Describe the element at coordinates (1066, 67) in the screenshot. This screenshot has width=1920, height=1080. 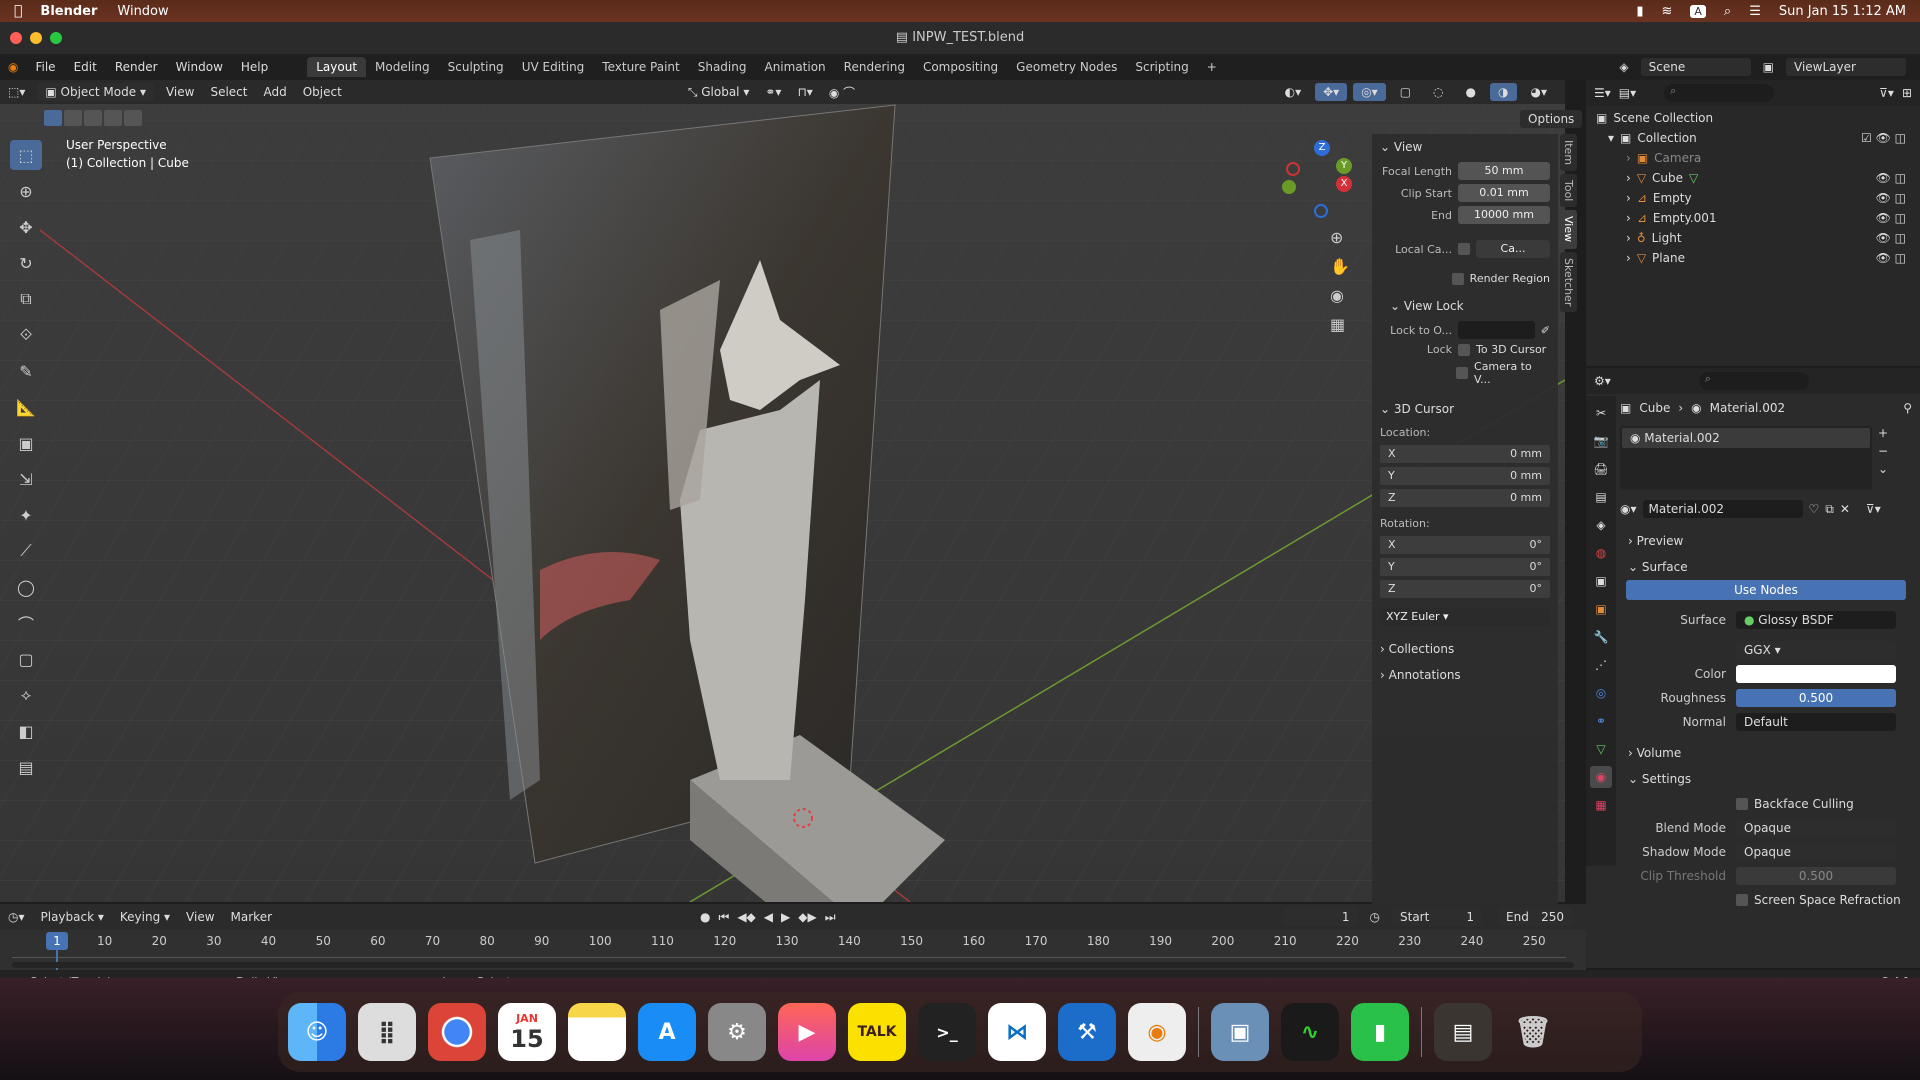
I see `tab-geometry-nodes: Geometry Nodes` at that location.